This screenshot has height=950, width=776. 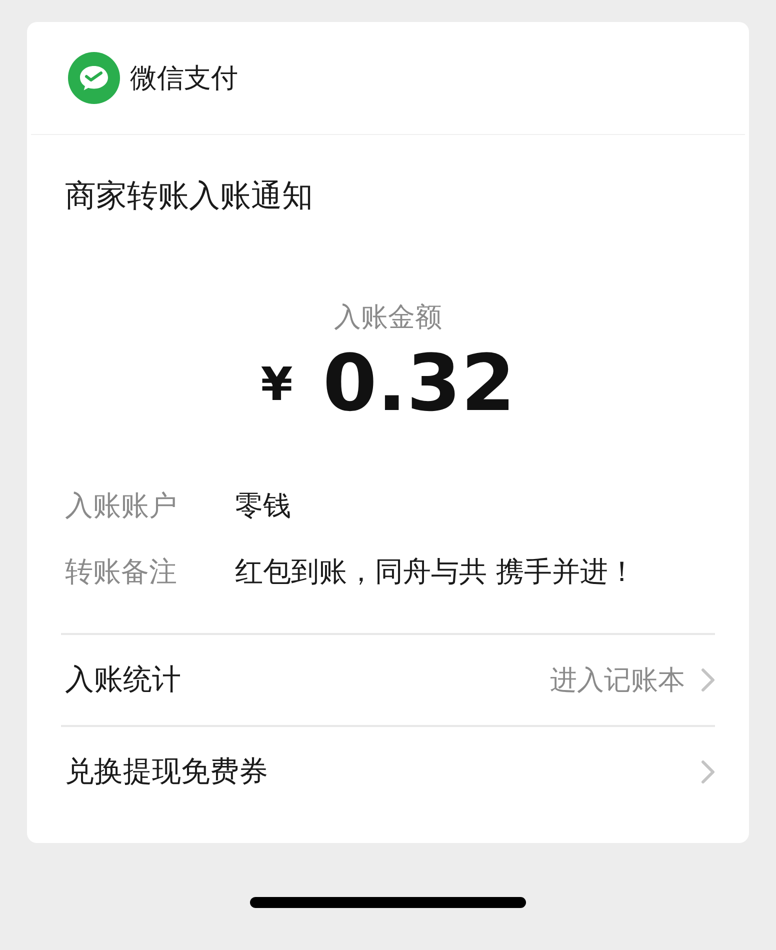 What do you see at coordinates (388, 679) in the screenshot?
I see `link-row: 入账统计 进入记账本` at bounding box center [388, 679].